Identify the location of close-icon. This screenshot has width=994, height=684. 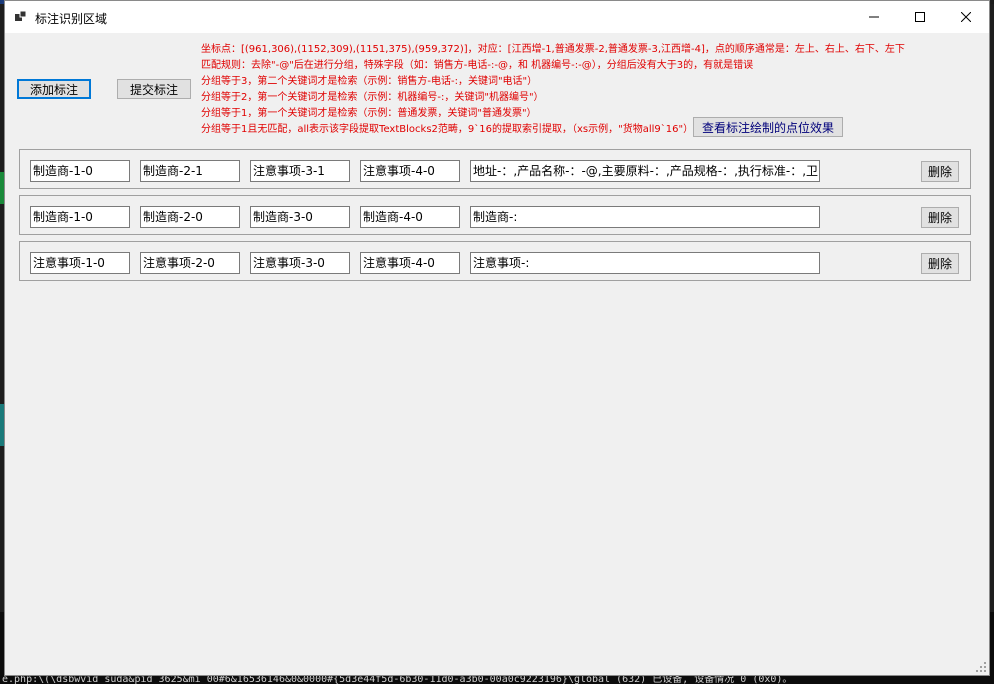
(966, 17).